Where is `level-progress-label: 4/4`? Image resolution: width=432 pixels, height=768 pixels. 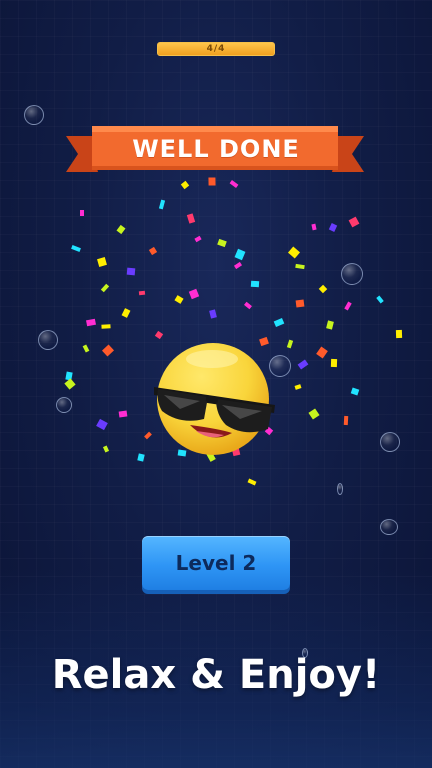
level-progress-label: 4/4 is located at coordinates (216, 49).